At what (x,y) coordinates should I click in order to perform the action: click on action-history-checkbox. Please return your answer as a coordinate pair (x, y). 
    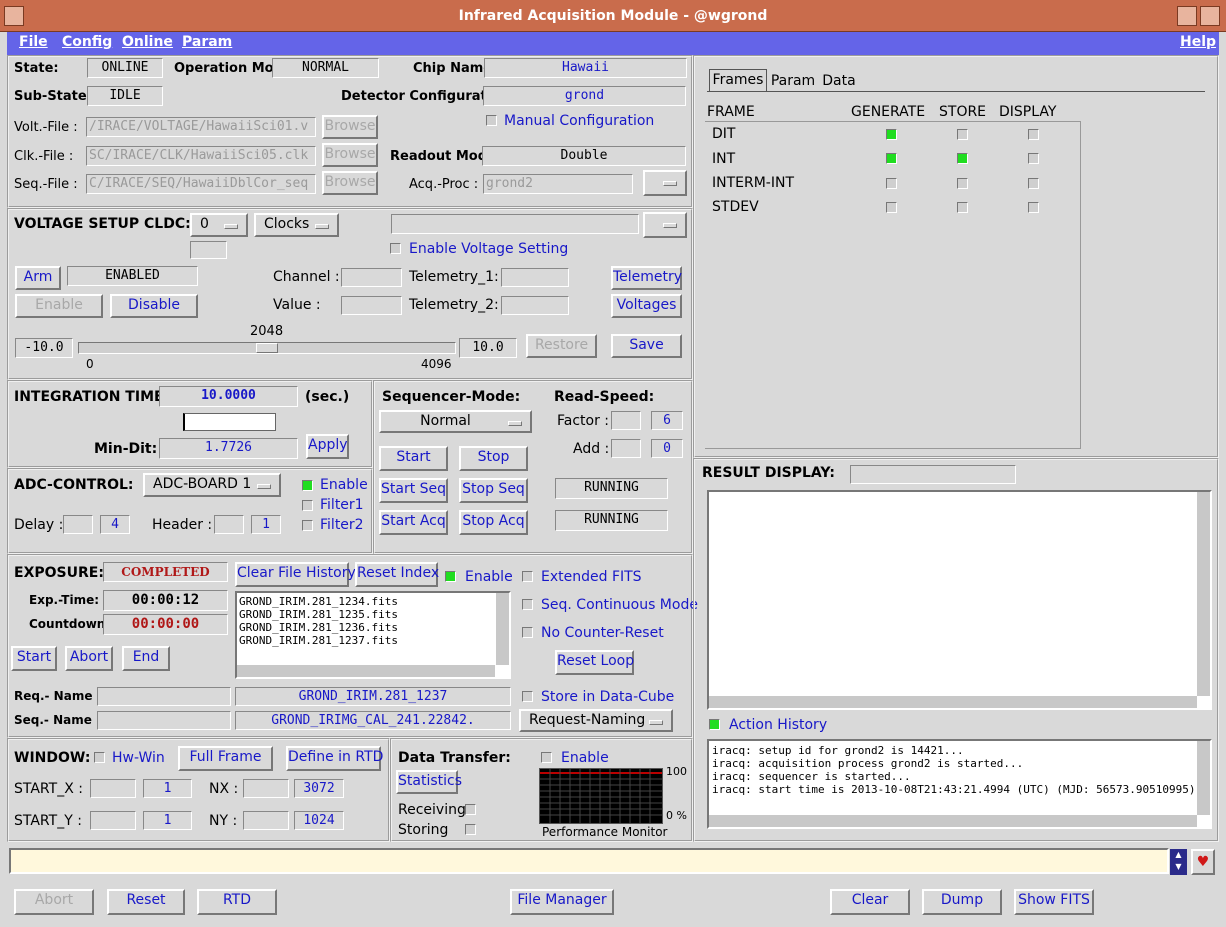
    Looking at the image, I should click on (714, 724).